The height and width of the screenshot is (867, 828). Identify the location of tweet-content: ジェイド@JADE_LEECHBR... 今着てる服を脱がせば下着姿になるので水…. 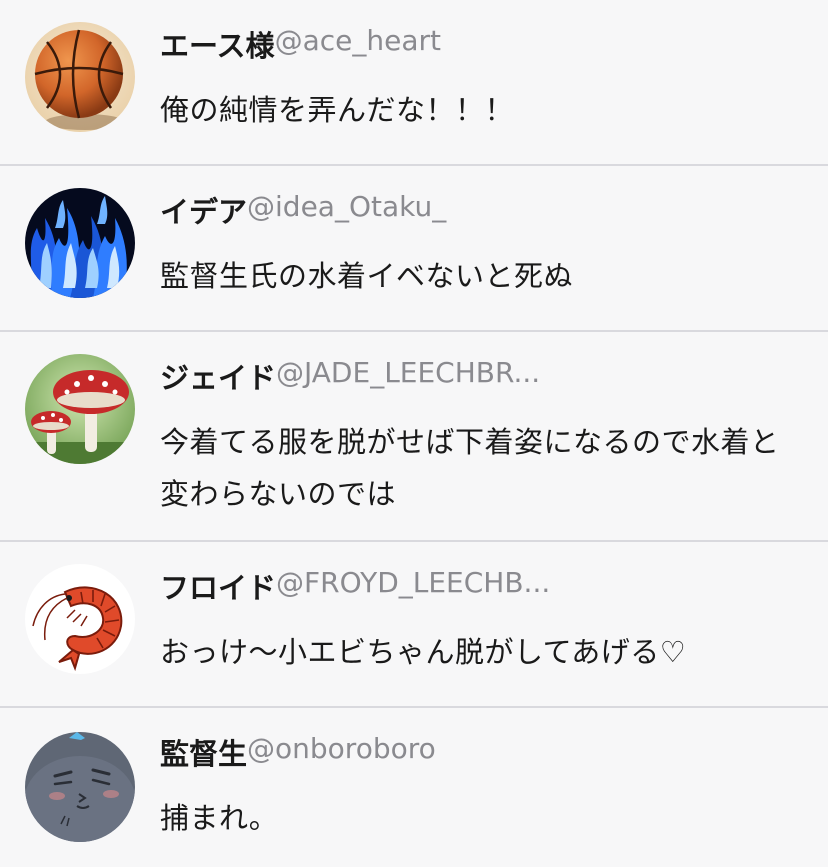
(479, 438).